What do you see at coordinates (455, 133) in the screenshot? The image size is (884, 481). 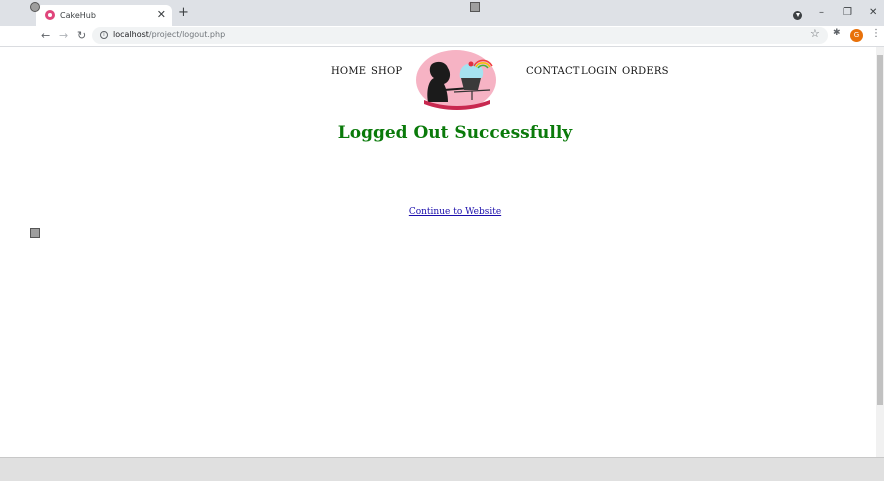 I see `page-title: Logged Out Successfully` at bounding box center [455, 133].